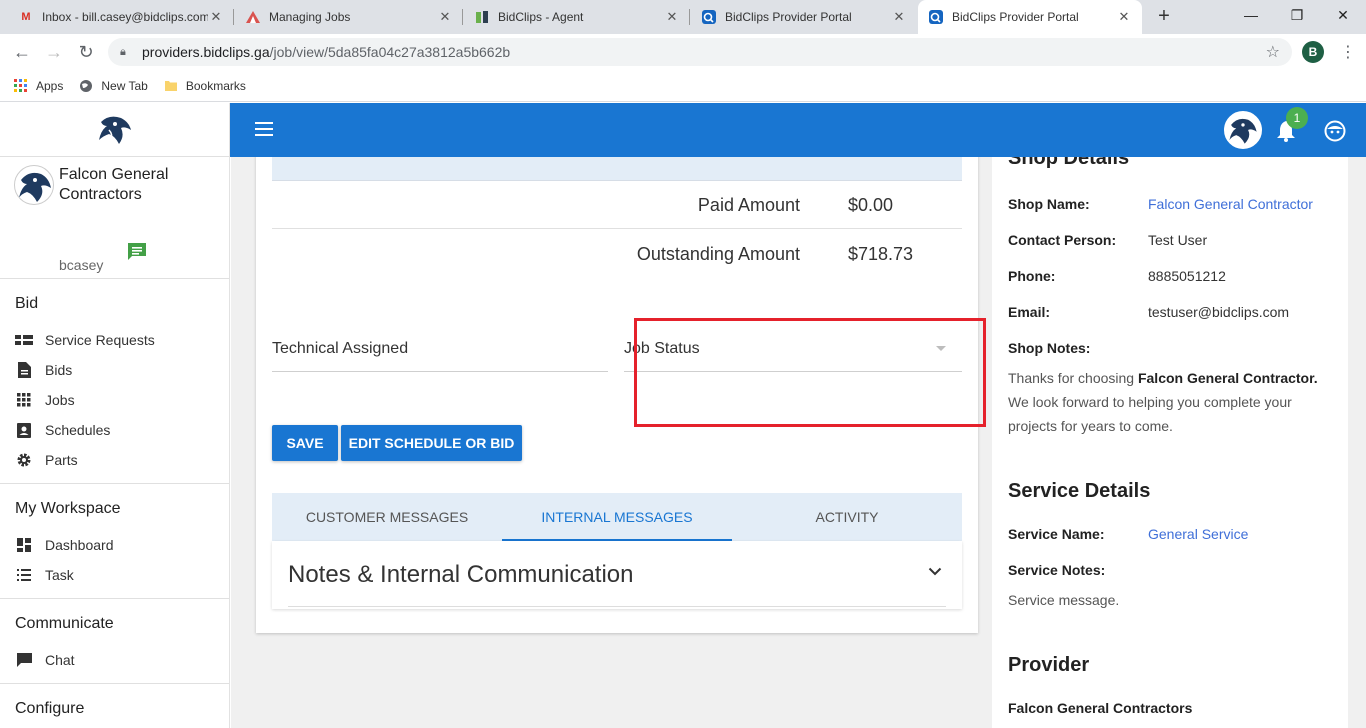 The width and height of the screenshot is (1366, 728). Describe the element at coordinates (541, 17) in the screenshot. I see `tab-title: BidClips - Agent` at that location.